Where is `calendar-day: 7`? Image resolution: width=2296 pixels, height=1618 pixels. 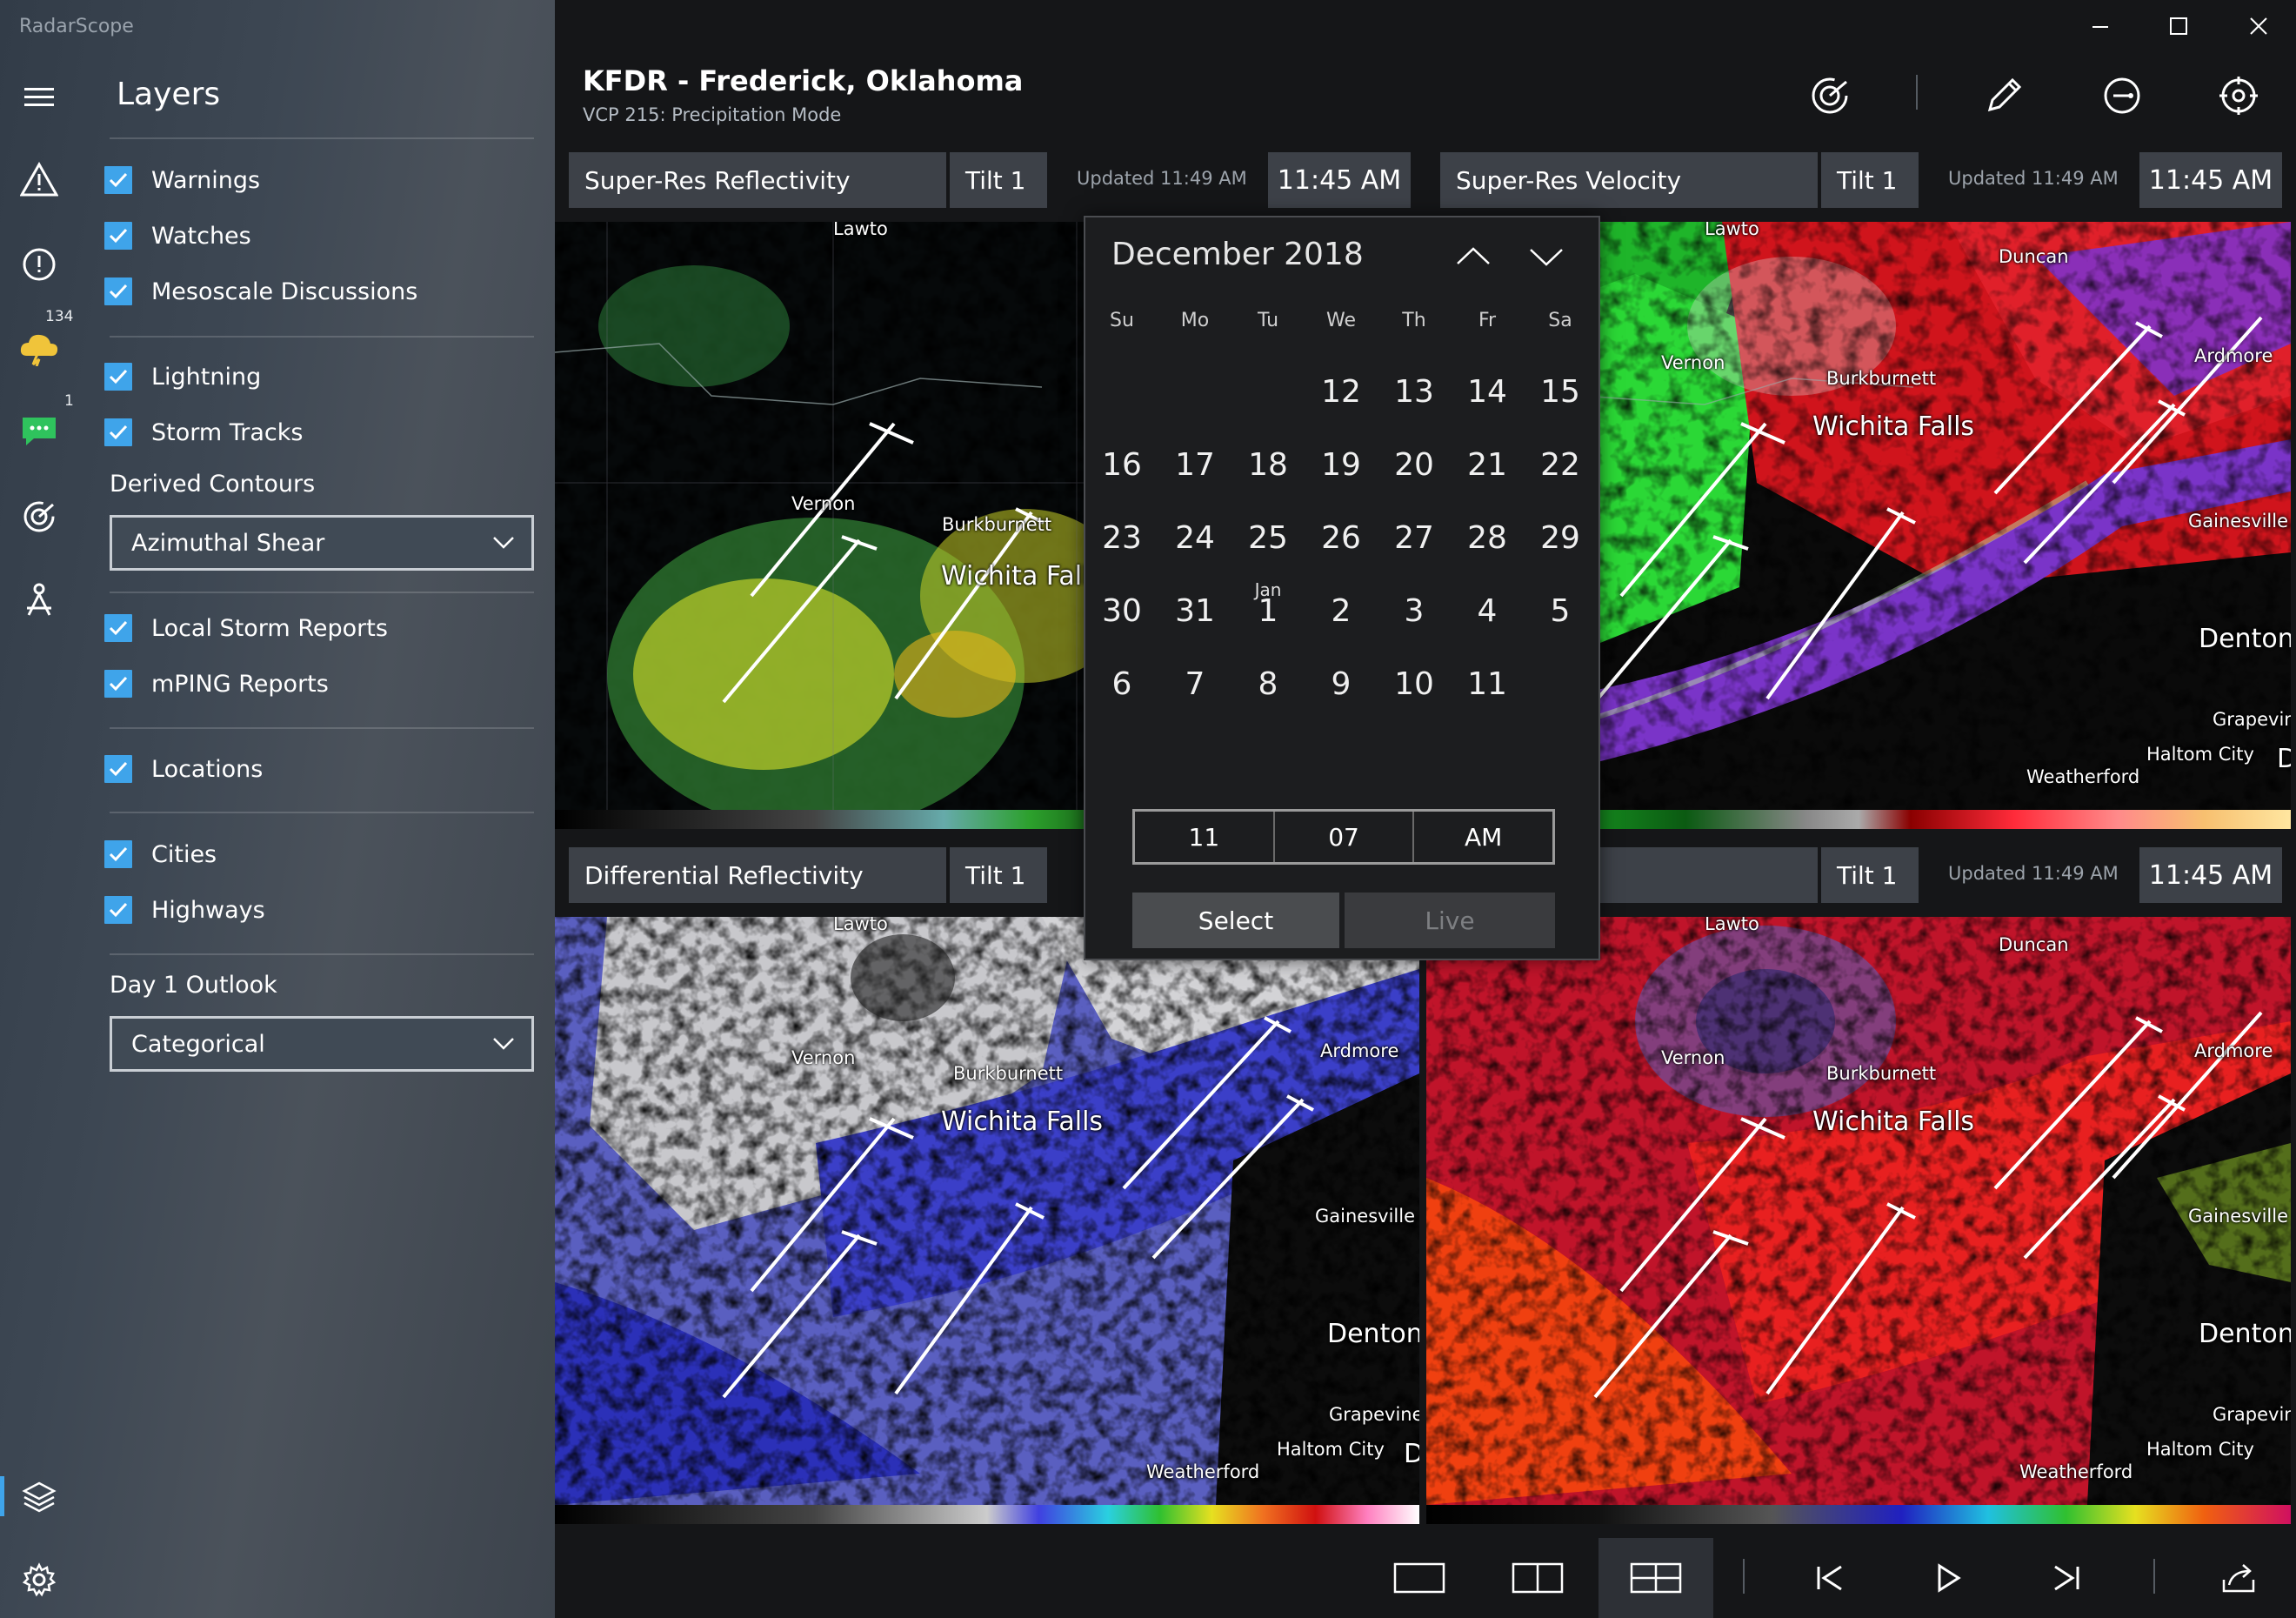
calendar-day: 7 is located at coordinates (1195, 683).